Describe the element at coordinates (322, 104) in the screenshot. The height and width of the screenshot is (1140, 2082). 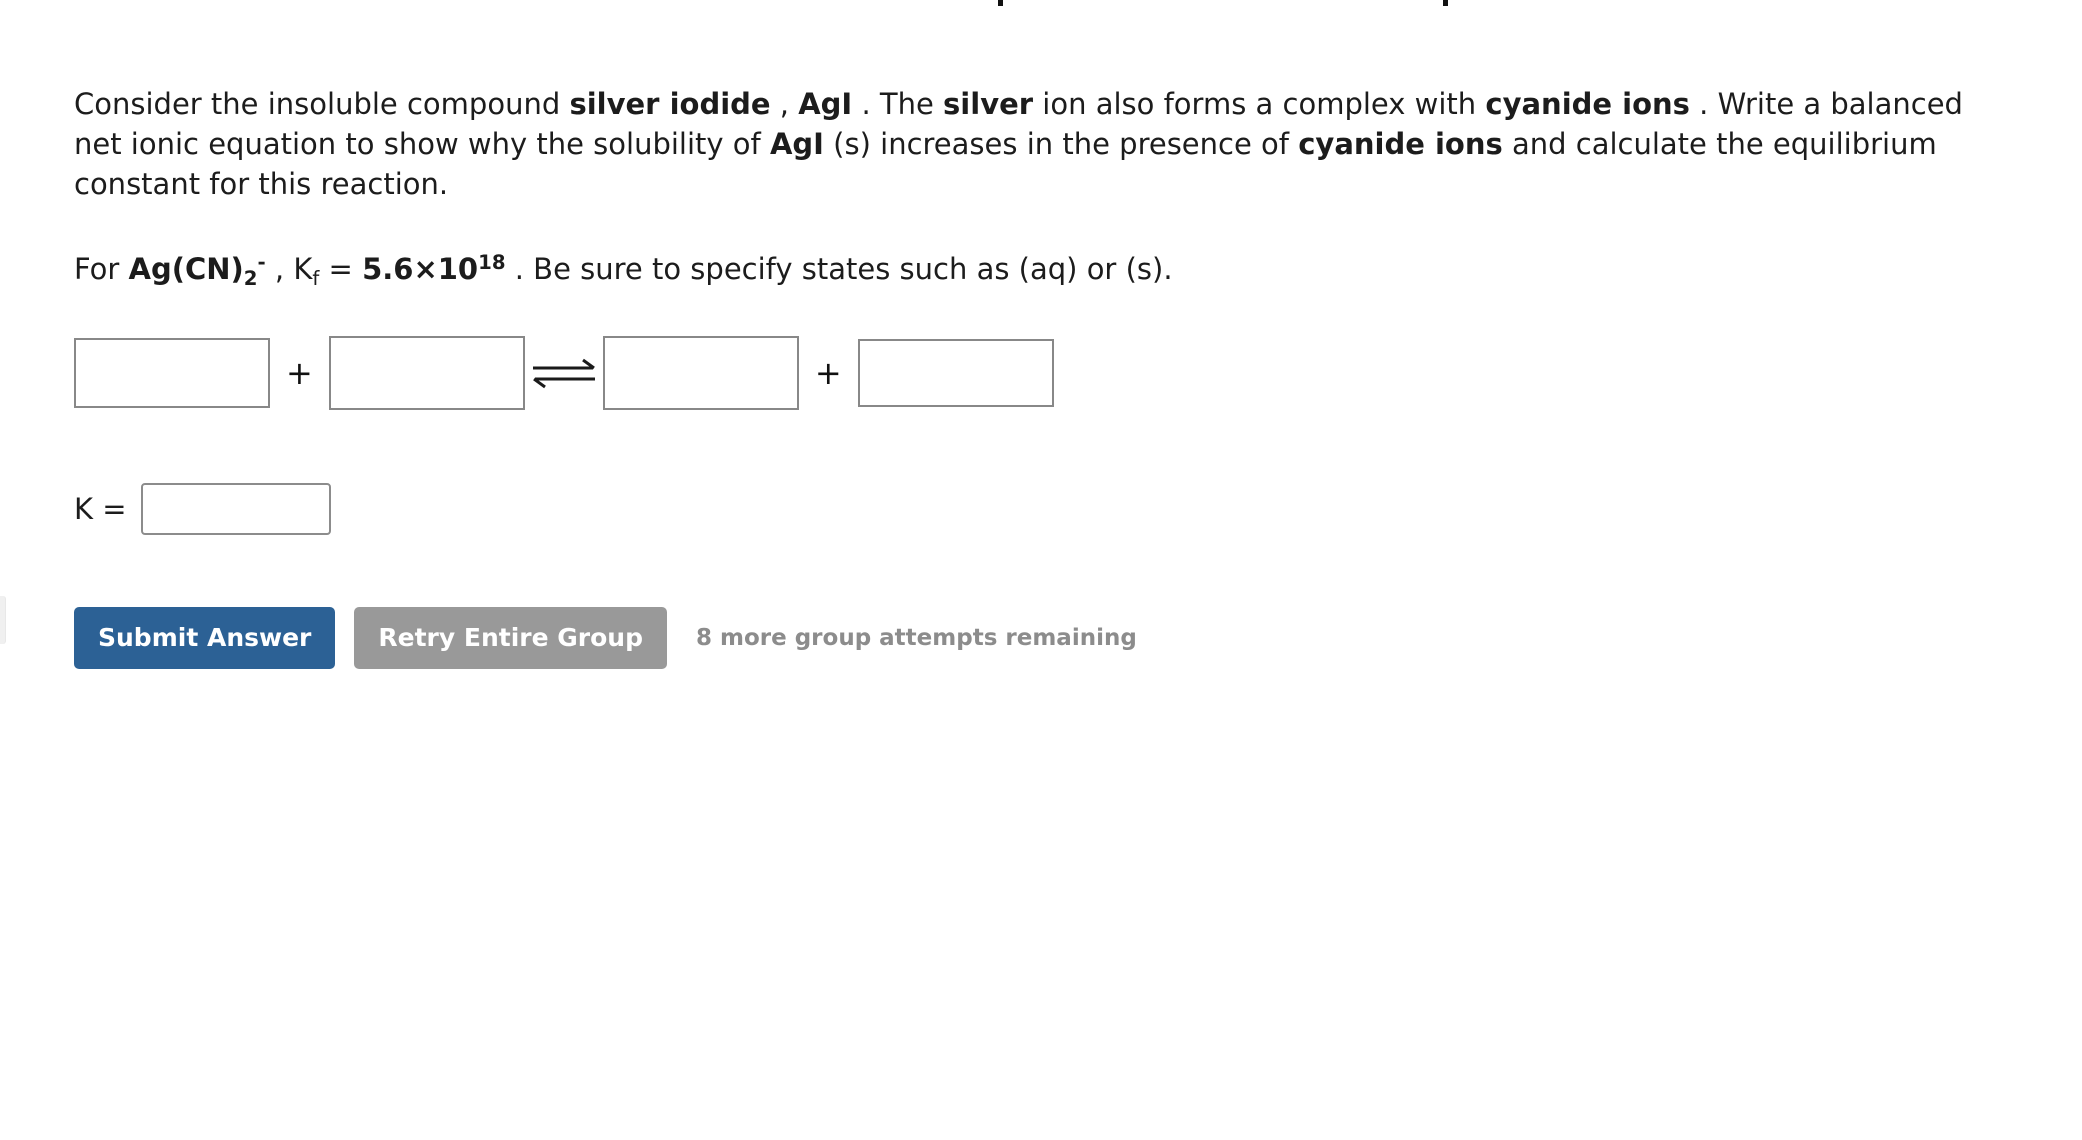
I see `prompt-text-run: Consider the insoluble compound` at that location.